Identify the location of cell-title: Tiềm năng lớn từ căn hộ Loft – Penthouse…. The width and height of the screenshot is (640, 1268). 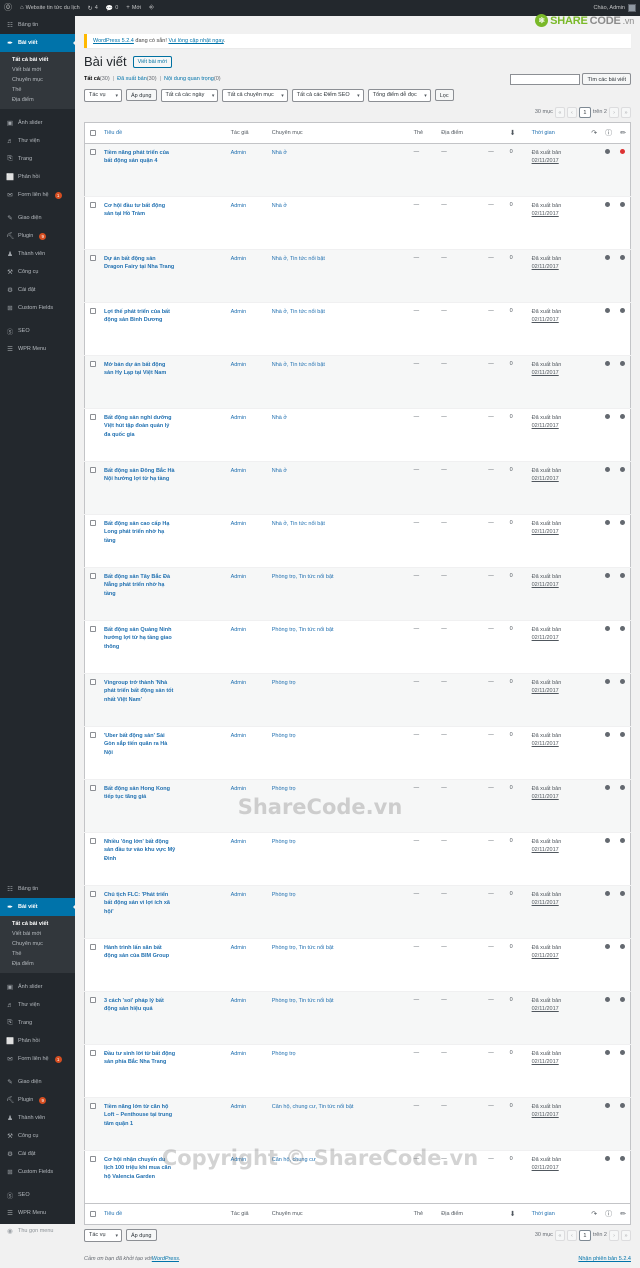
(163, 1124).